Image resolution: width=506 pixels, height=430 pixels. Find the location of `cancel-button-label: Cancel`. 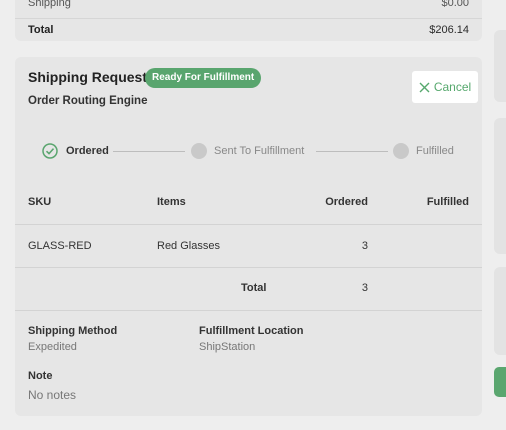

cancel-button-label: Cancel is located at coordinates (452, 87).